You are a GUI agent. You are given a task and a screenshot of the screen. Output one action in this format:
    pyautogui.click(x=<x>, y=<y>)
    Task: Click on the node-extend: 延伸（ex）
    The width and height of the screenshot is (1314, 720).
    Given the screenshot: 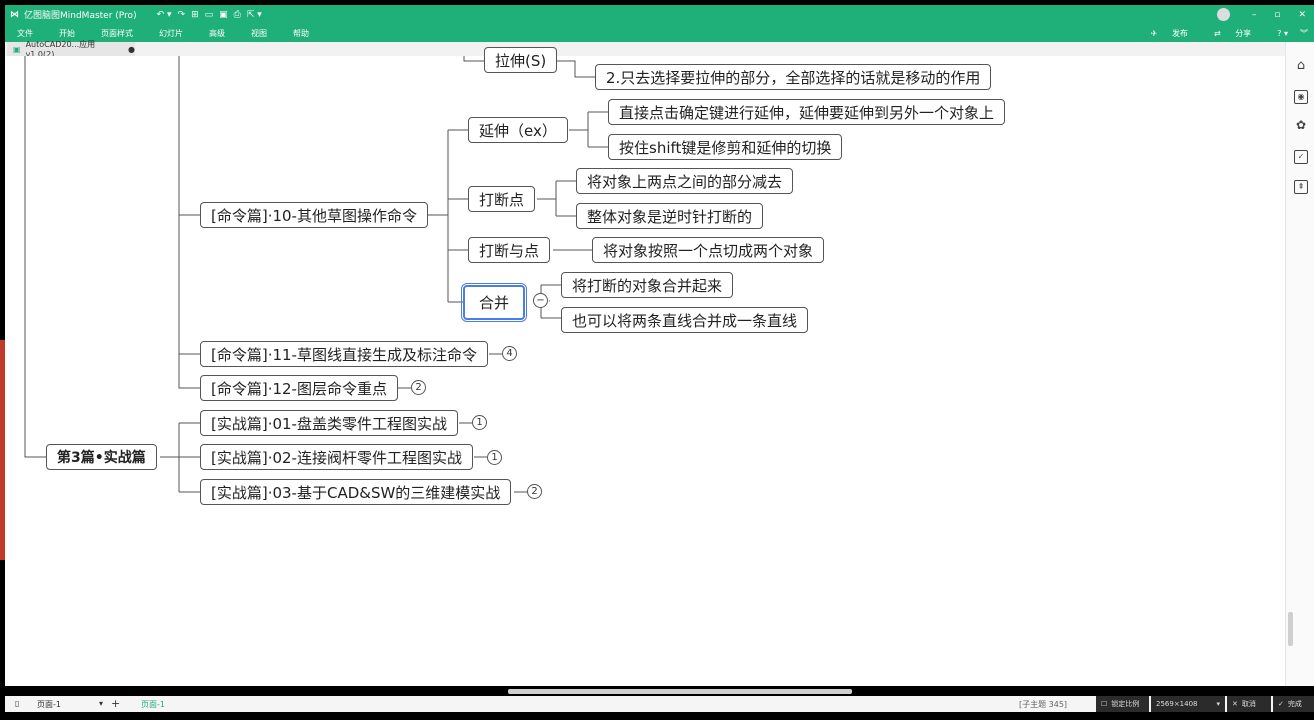 What is the action you would take?
    pyautogui.click(x=518, y=130)
    